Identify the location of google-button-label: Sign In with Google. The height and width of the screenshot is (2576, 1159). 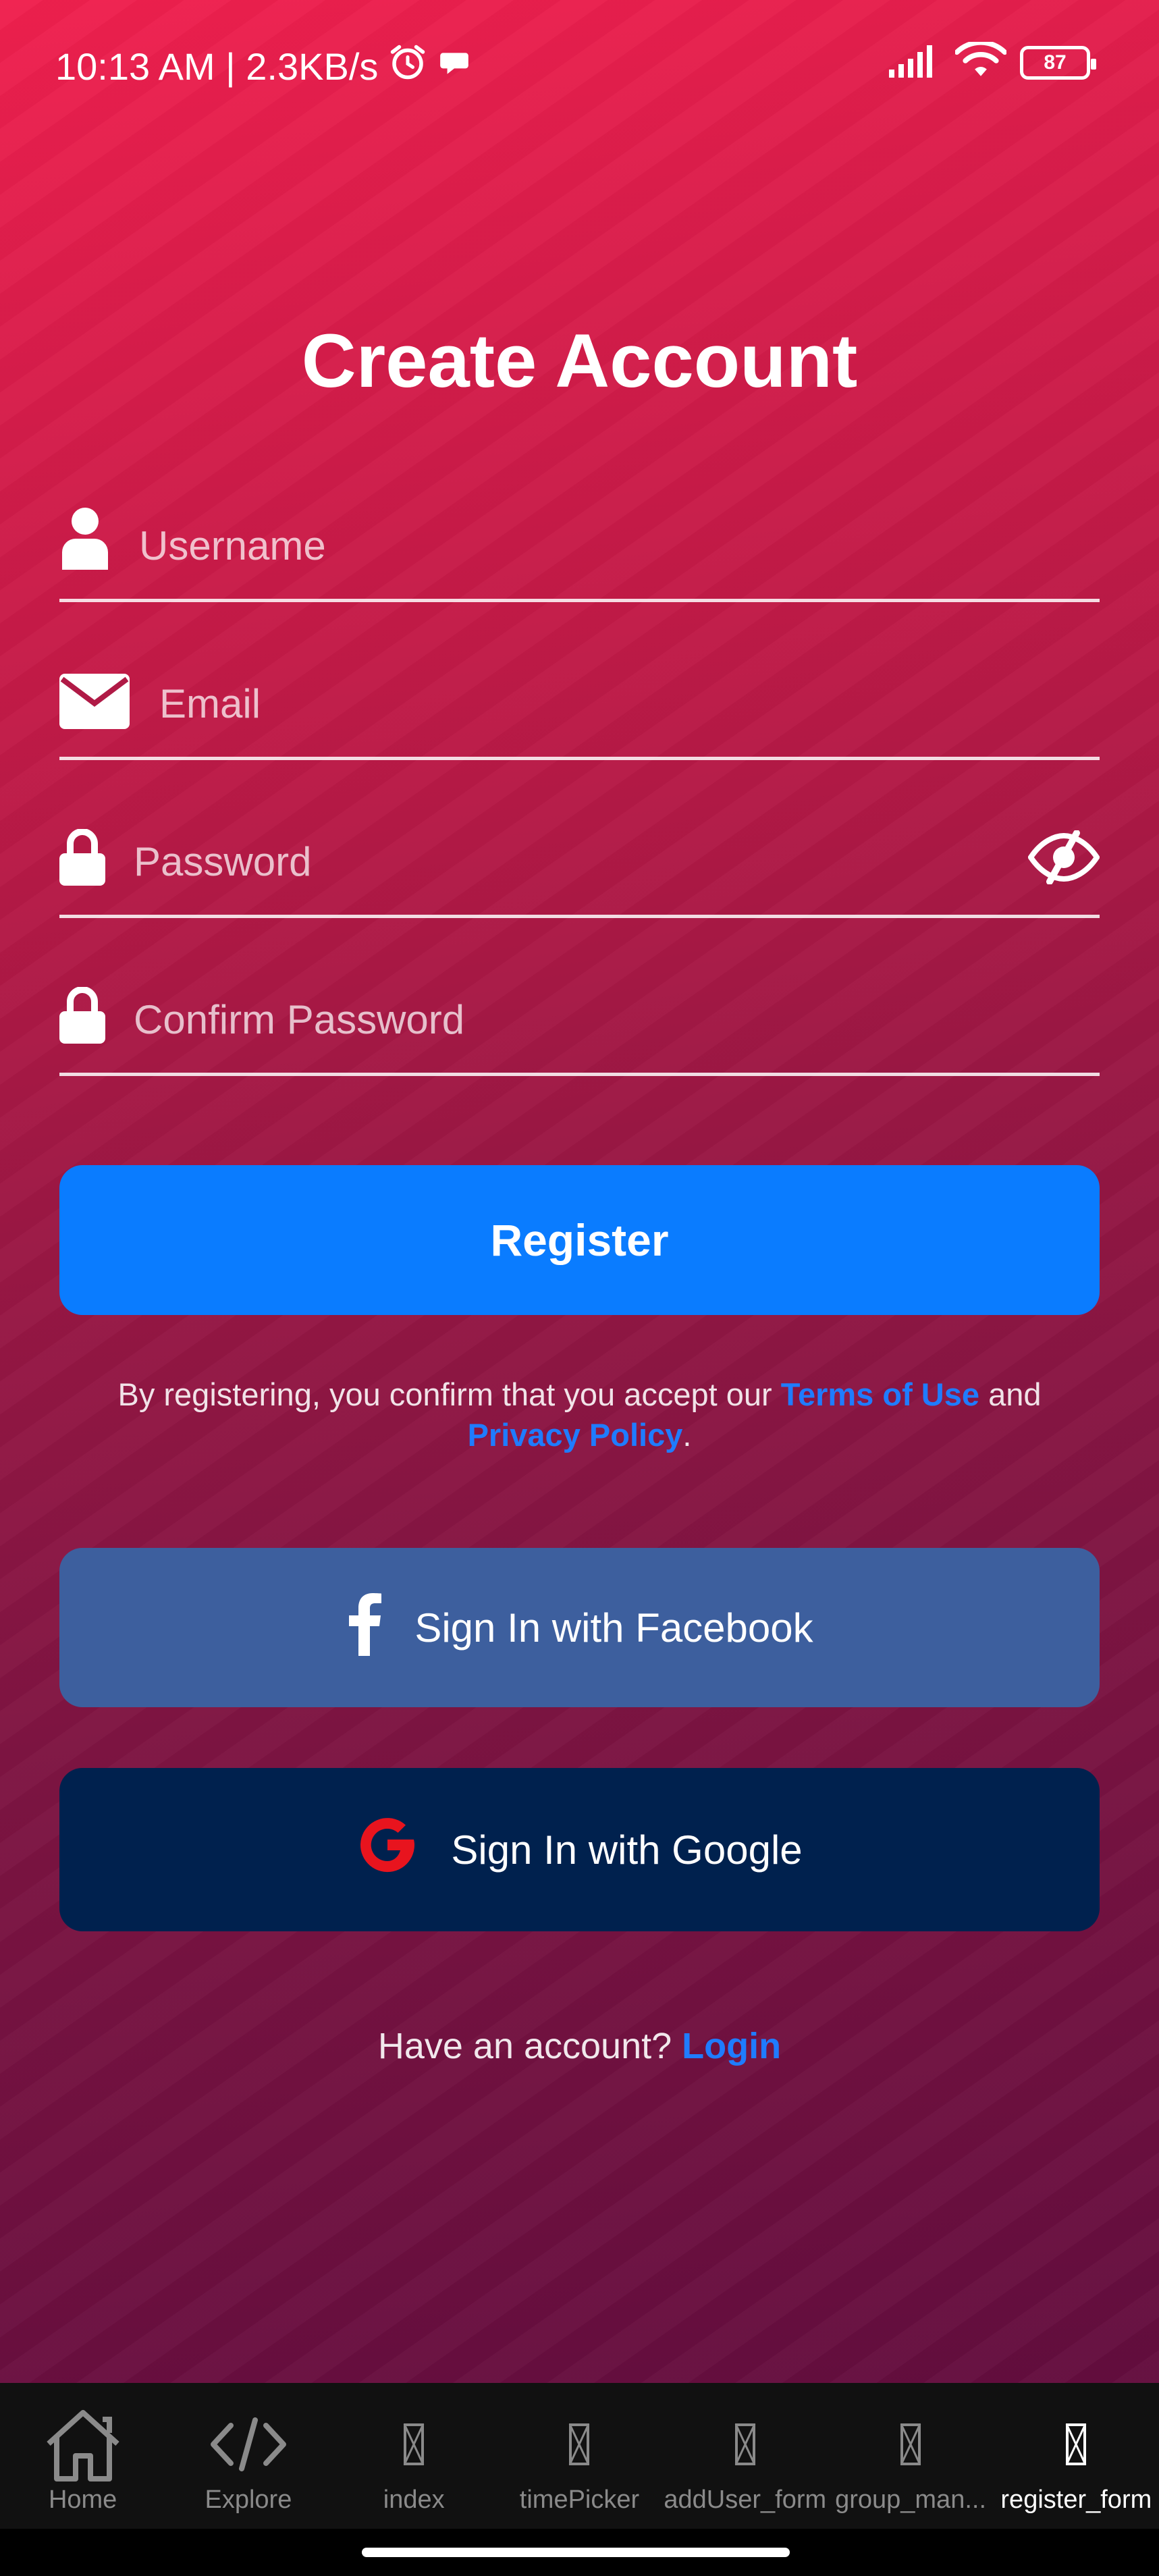
(627, 1850).